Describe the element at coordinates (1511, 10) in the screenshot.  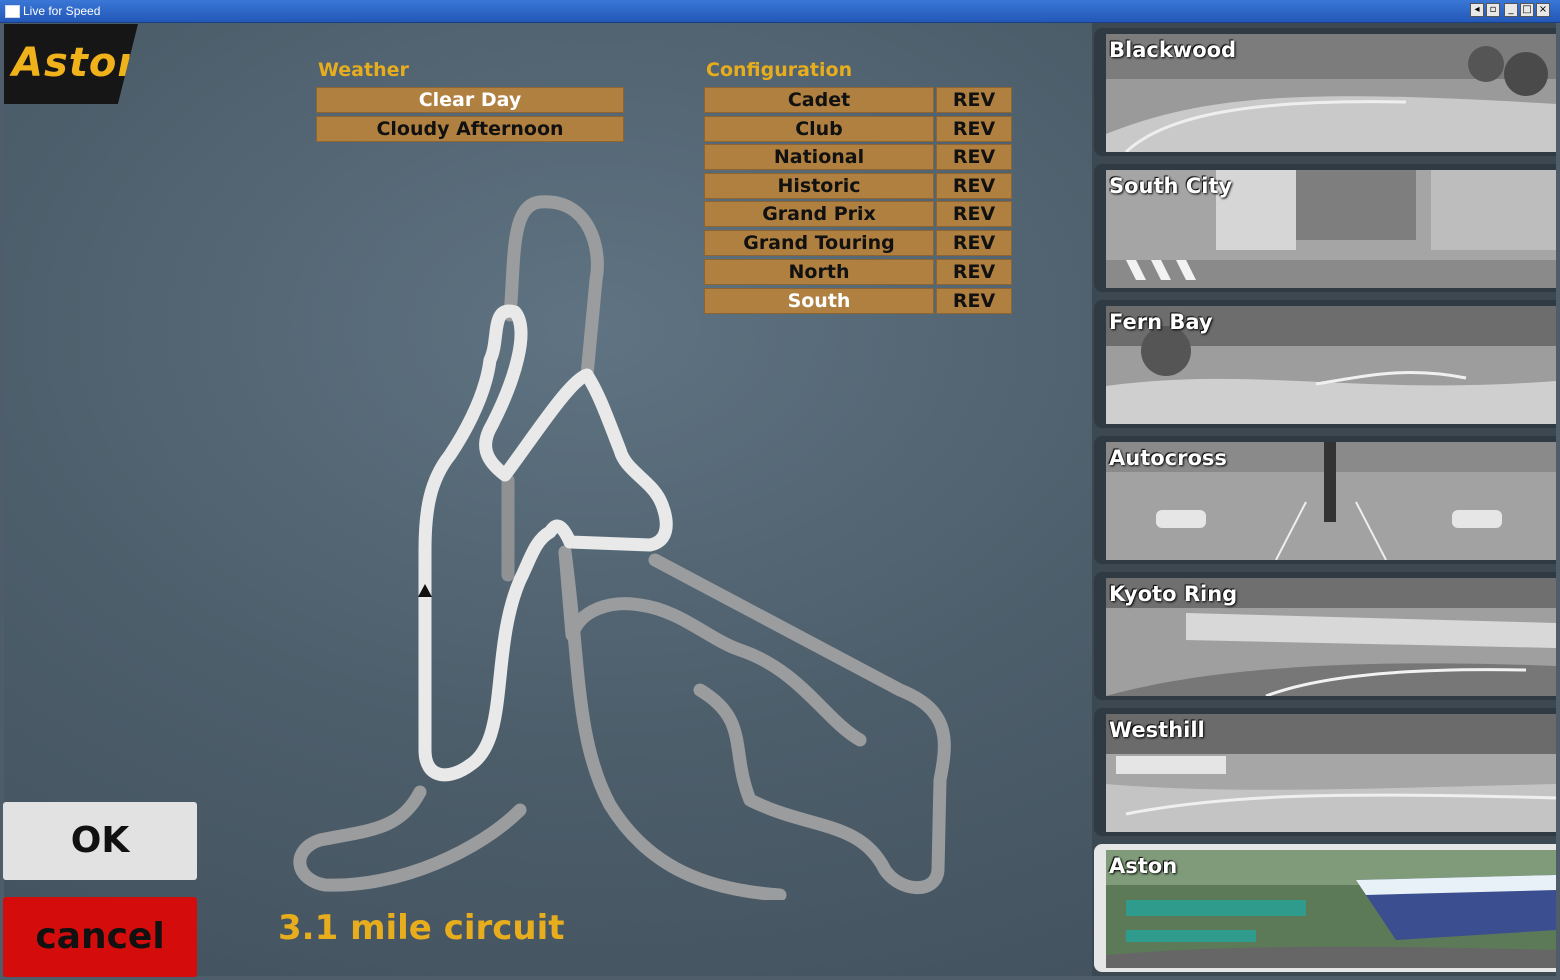
I see `minimize-button: _` at that location.